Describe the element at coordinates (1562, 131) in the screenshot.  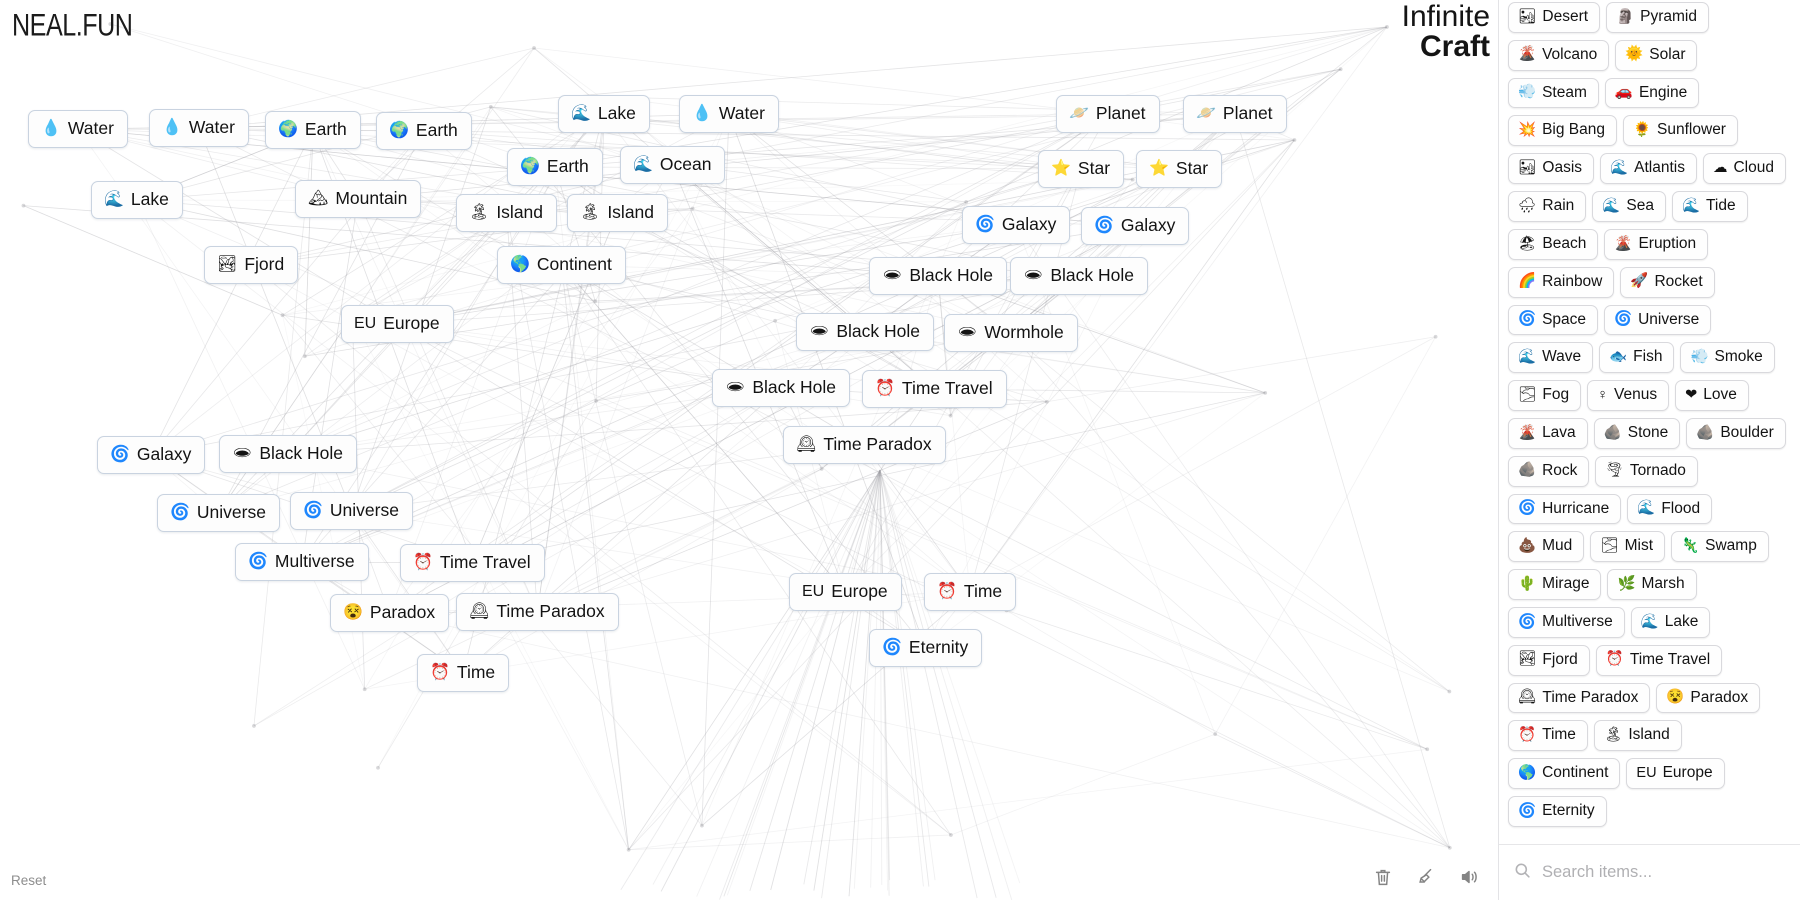
I see `sidebar-item-big-bang: 💥 Big Bang` at that location.